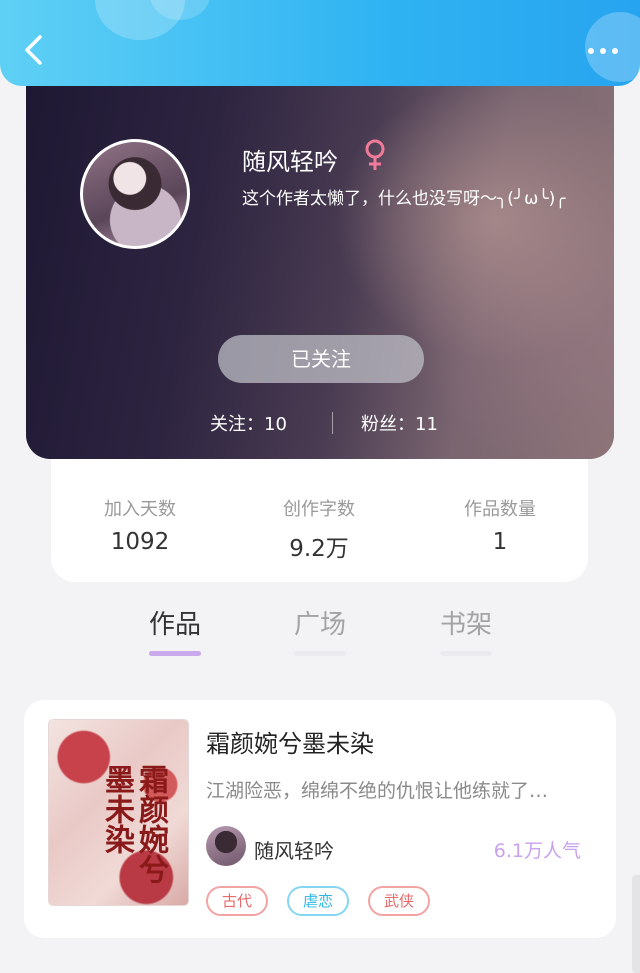 Image resolution: width=640 pixels, height=973 pixels. What do you see at coordinates (375, 154) in the screenshot?
I see `female-icon` at bounding box center [375, 154].